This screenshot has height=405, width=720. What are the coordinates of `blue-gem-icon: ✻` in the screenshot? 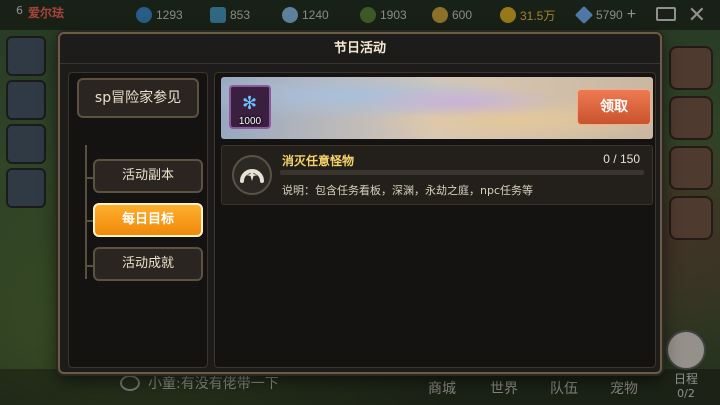 It's located at (250, 103).